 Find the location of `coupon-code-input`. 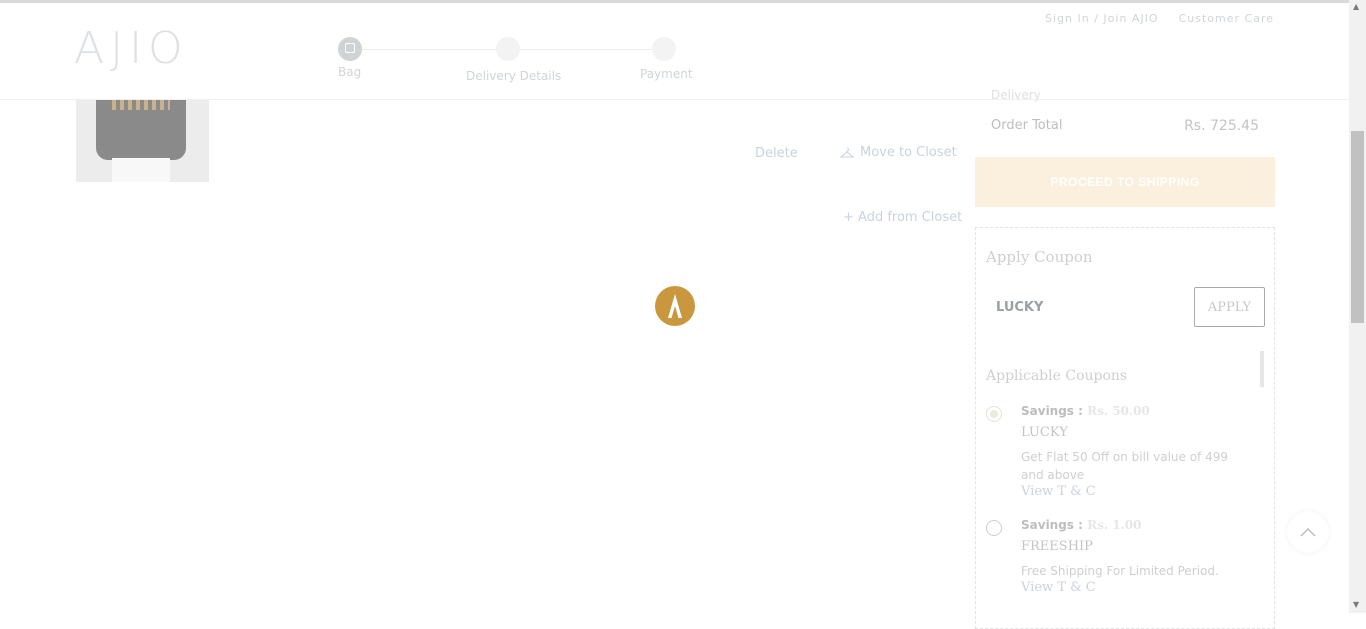

coupon-code-input is located at coordinates (1088, 307).